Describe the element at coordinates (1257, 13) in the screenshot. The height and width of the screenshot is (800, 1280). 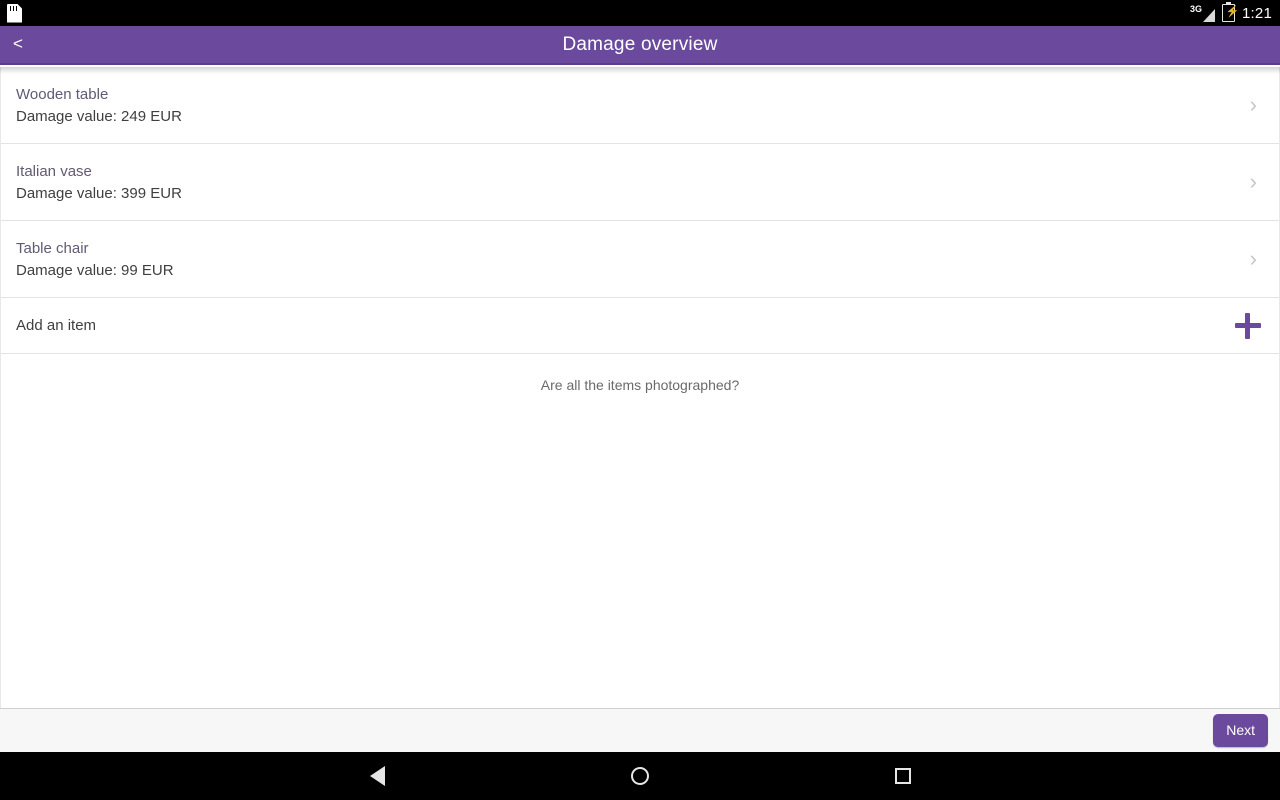
I see `status-bar-clock: 1:21` at that location.